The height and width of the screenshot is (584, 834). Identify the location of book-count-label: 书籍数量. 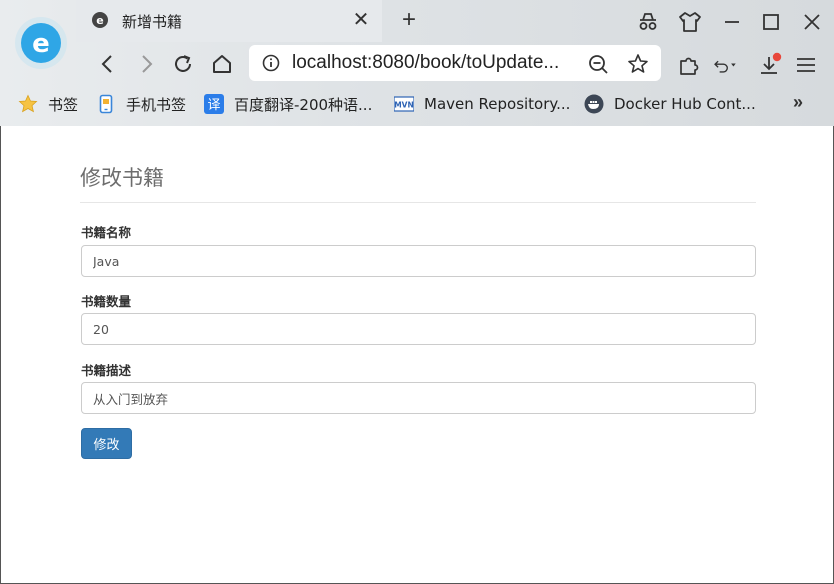
(106, 301).